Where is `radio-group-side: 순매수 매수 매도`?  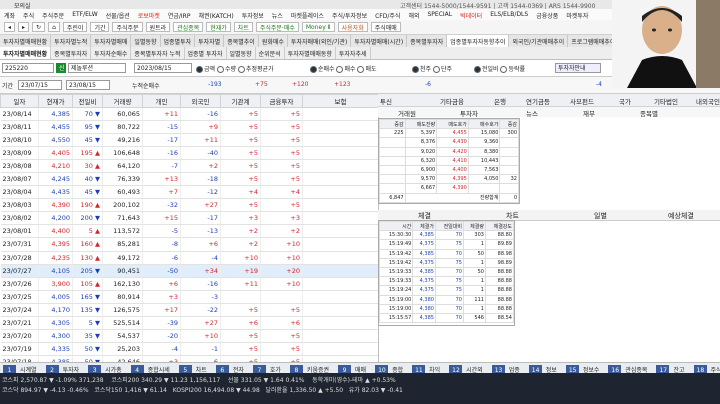 radio-group-side: 순매수 매수 매도 is located at coordinates (343, 68).